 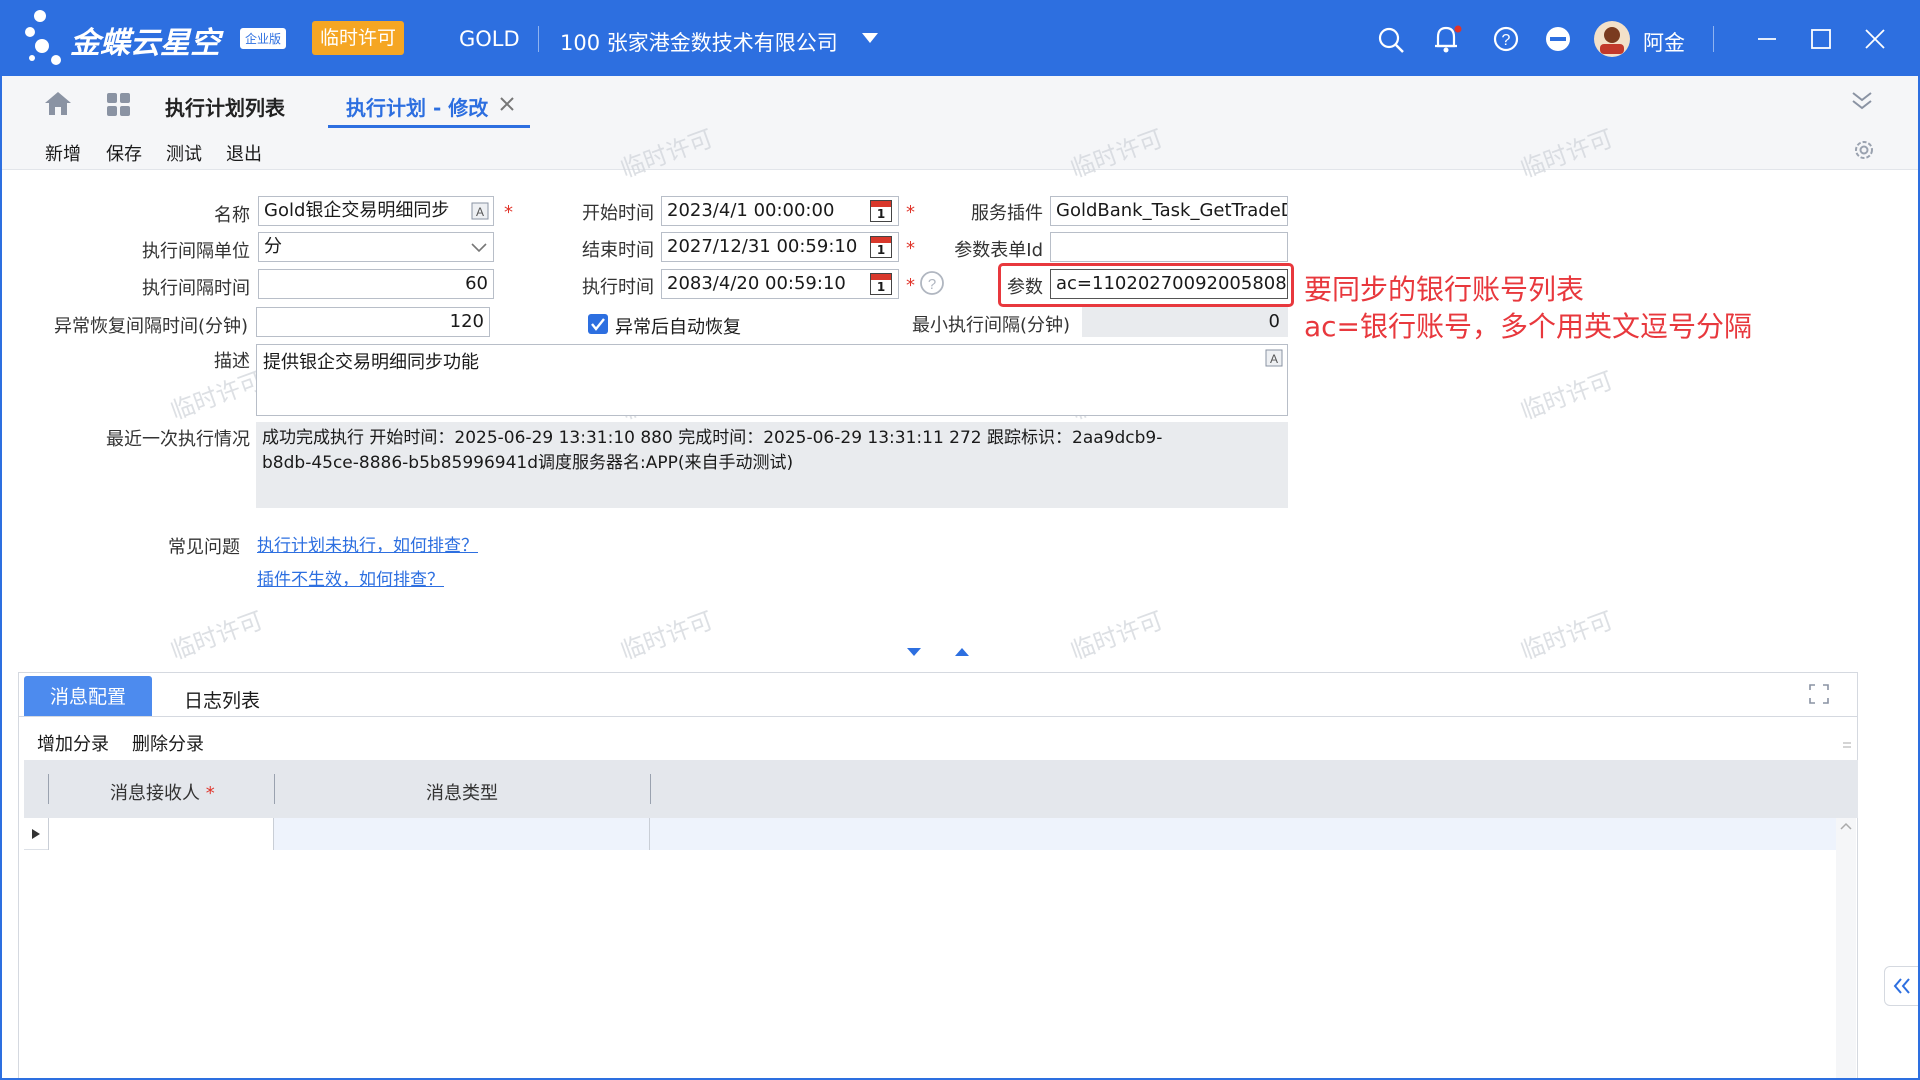 What do you see at coordinates (376, 284) in the screenshot?
I see `interval-time-field: 60` at bounding box center [376, 284].